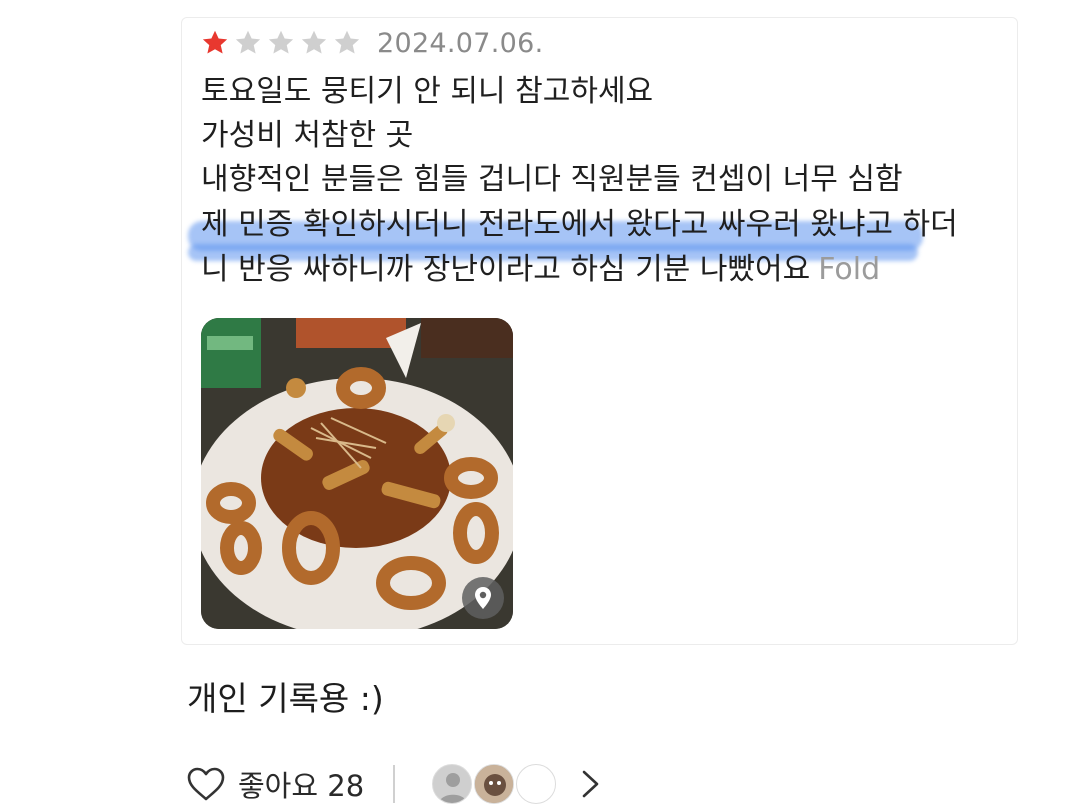 This screenshot has height=811, width=1080. I want to click on chevron-right-icon, so click(591, 784).